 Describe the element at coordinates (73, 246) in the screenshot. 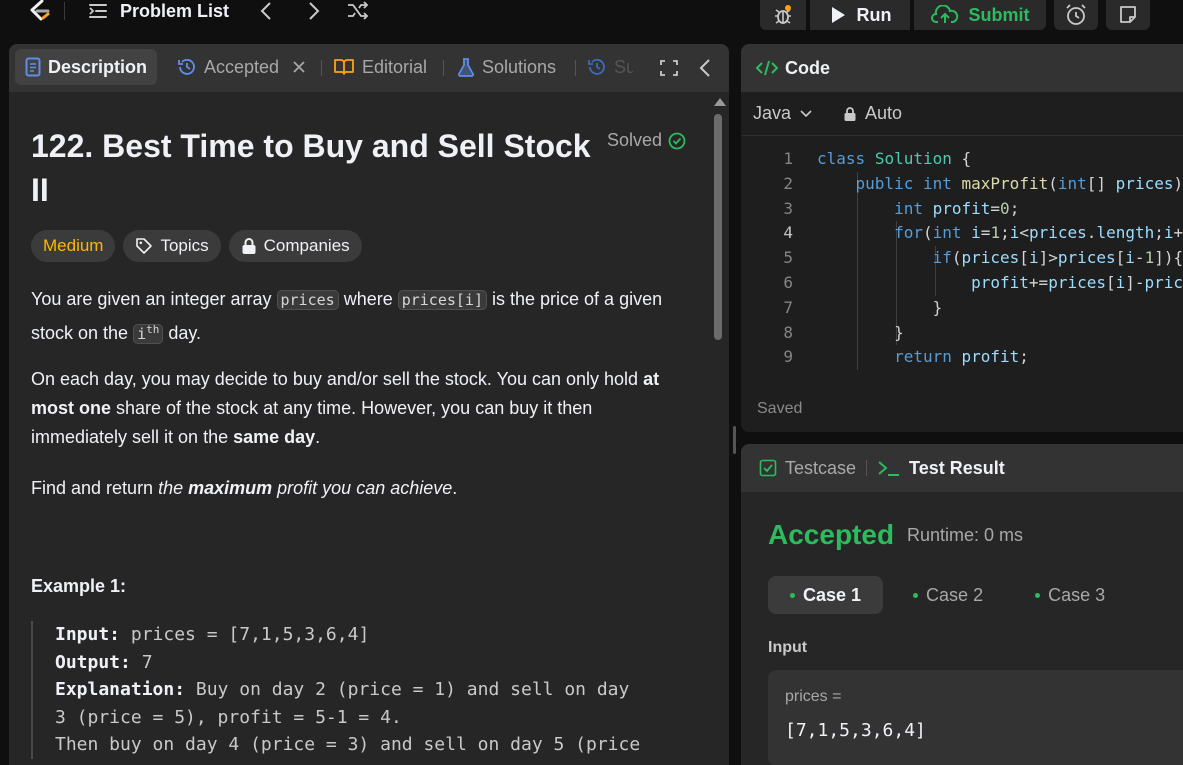

I see `difficulty-badge: Medium` at that location.